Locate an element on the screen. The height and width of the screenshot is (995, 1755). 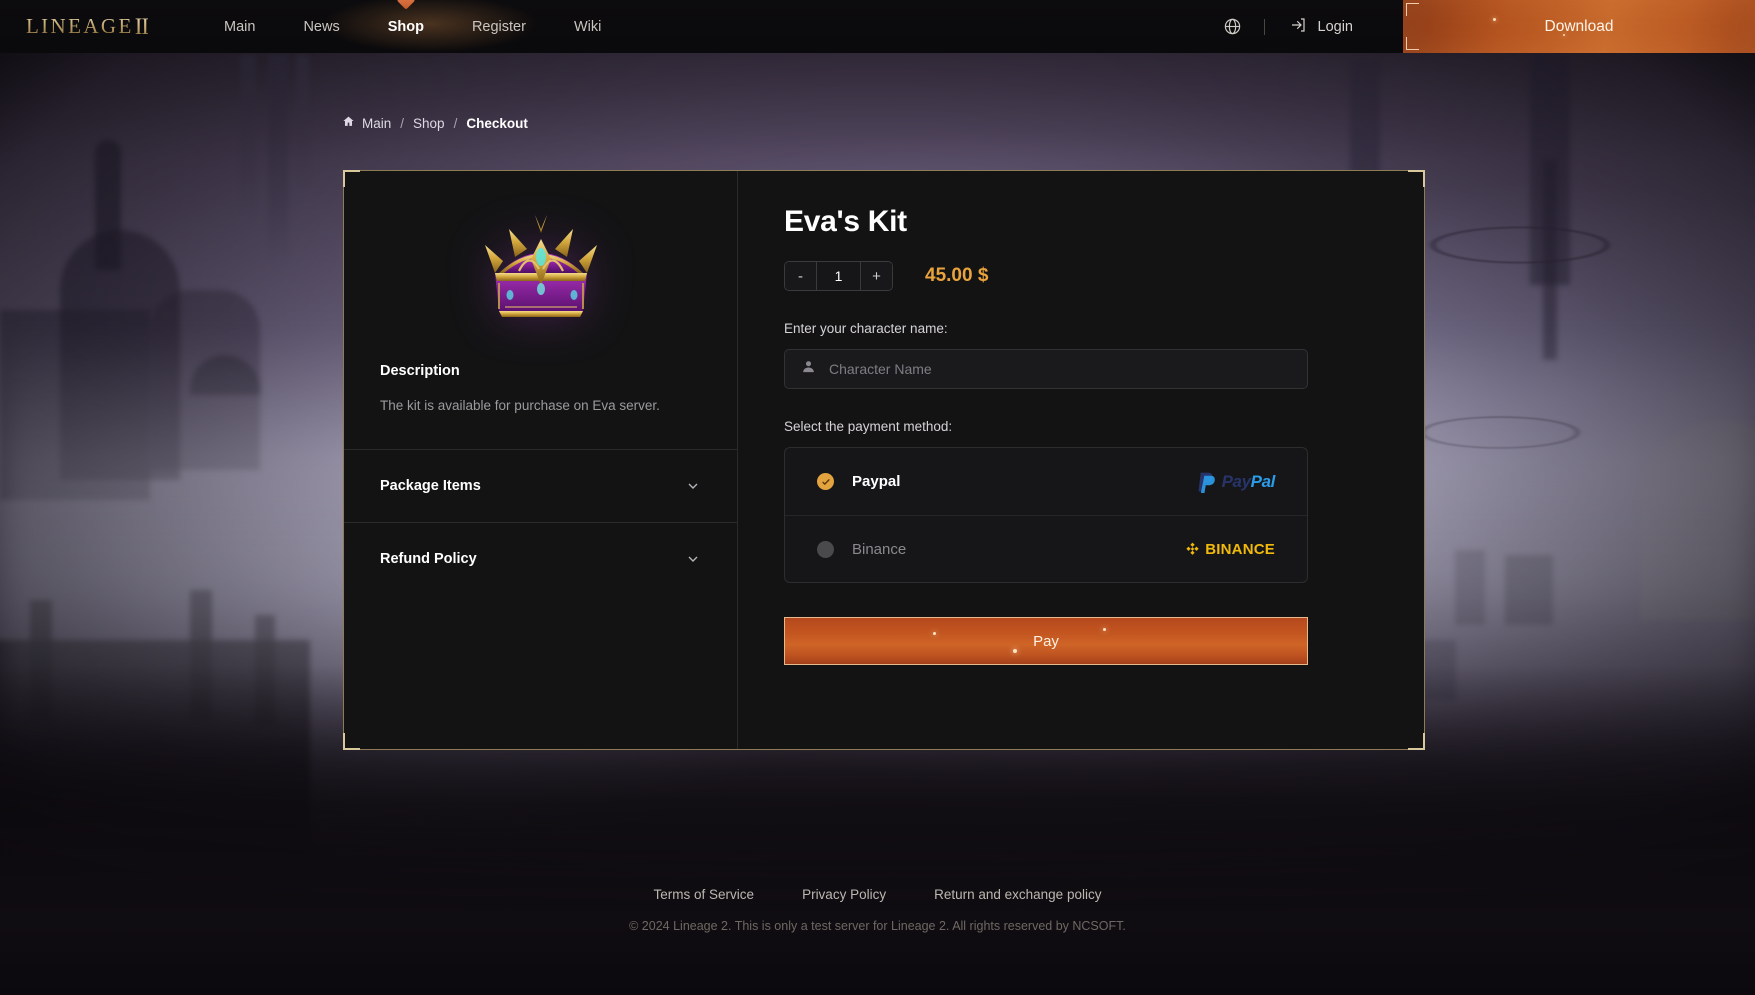
pay-corner-tr is located at coordinates (1299, 626).